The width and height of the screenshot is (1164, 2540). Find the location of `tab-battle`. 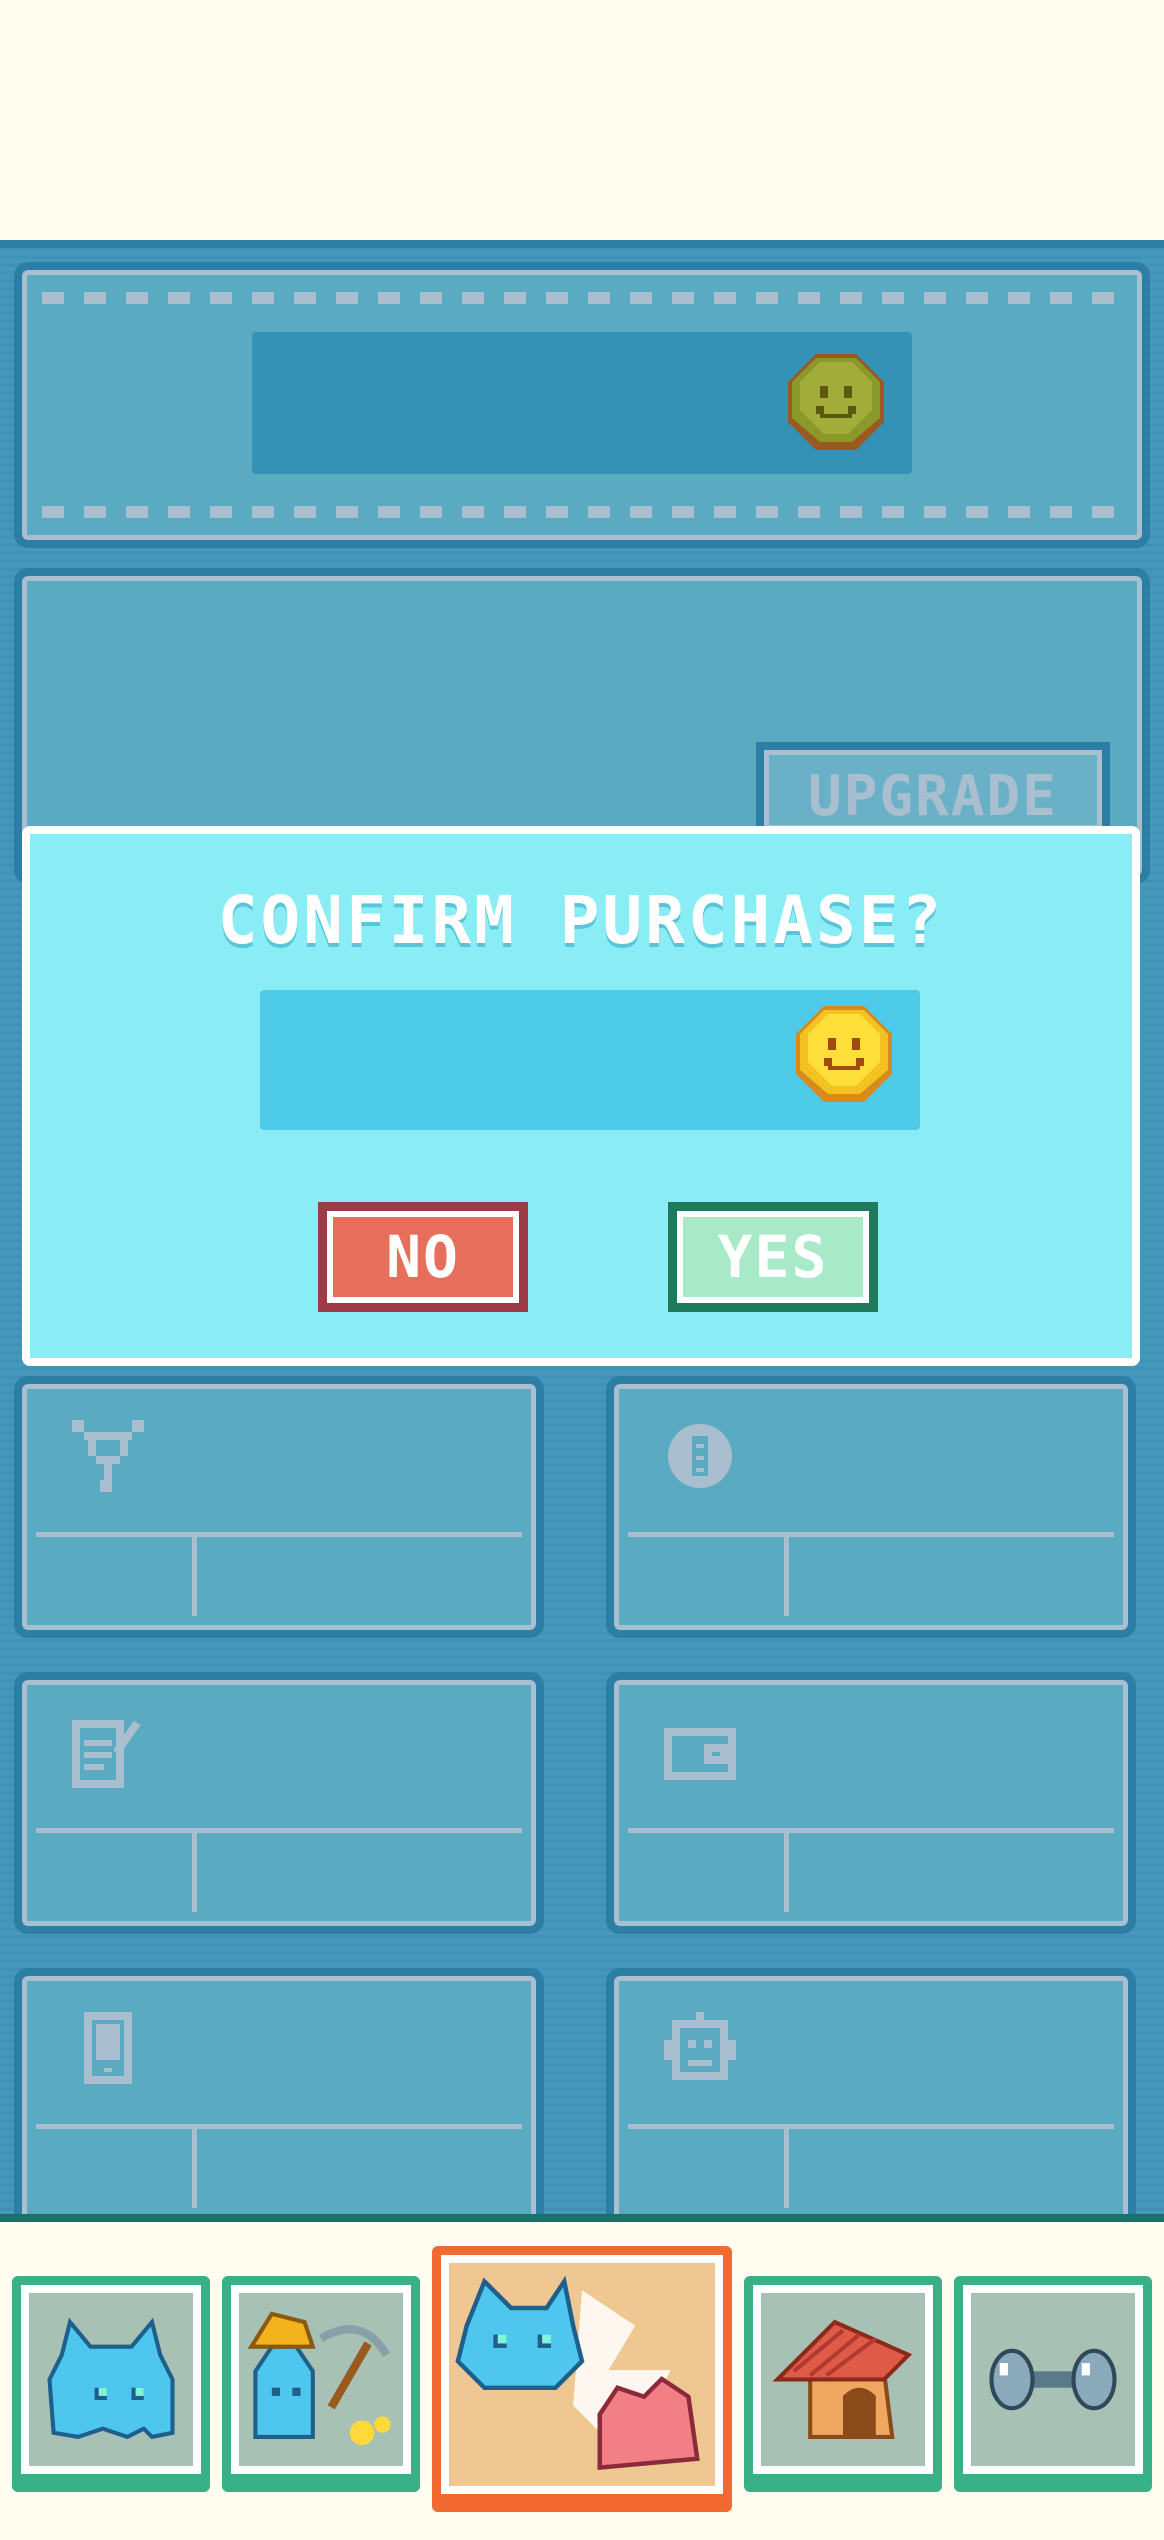

tab-battle is located at coordinates (582, 2379).